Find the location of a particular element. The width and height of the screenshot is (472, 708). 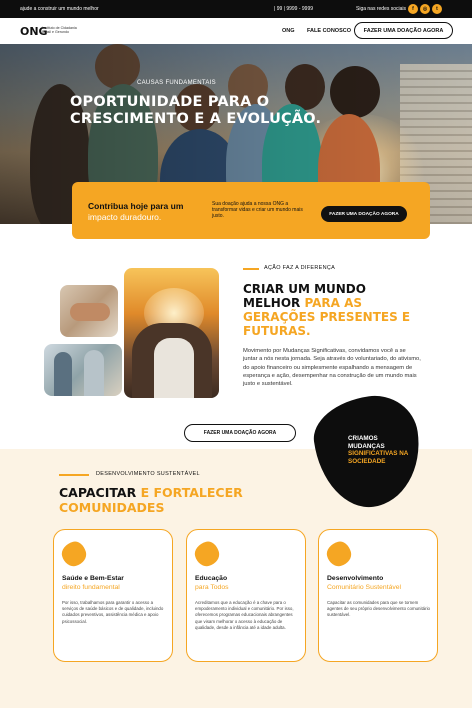

development-accent-line is located at coordinates (74, 475).